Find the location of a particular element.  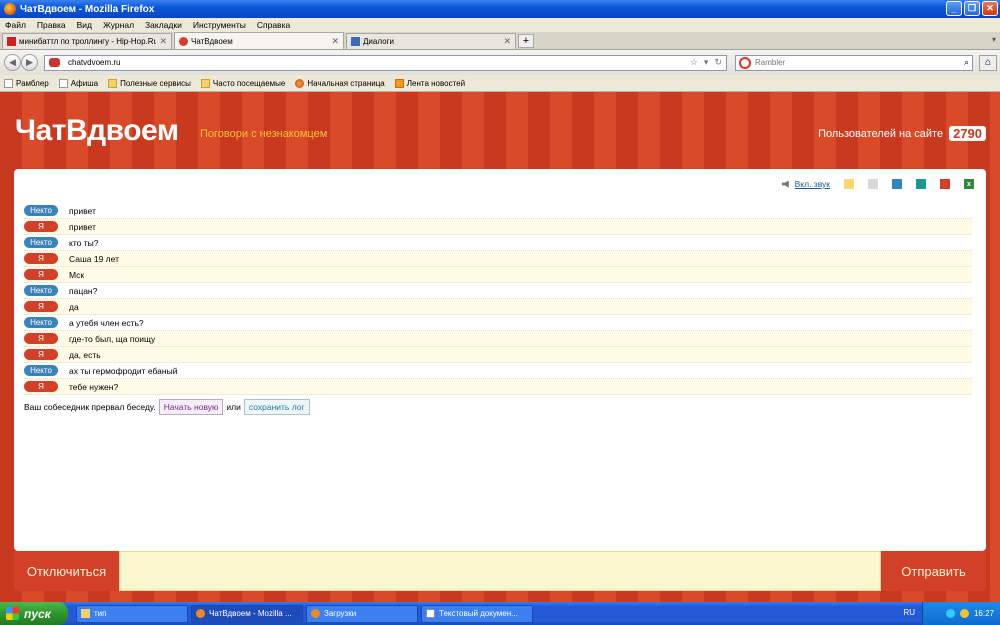

message-row: Ятебе нужен? is located at coordinates (498, 387).